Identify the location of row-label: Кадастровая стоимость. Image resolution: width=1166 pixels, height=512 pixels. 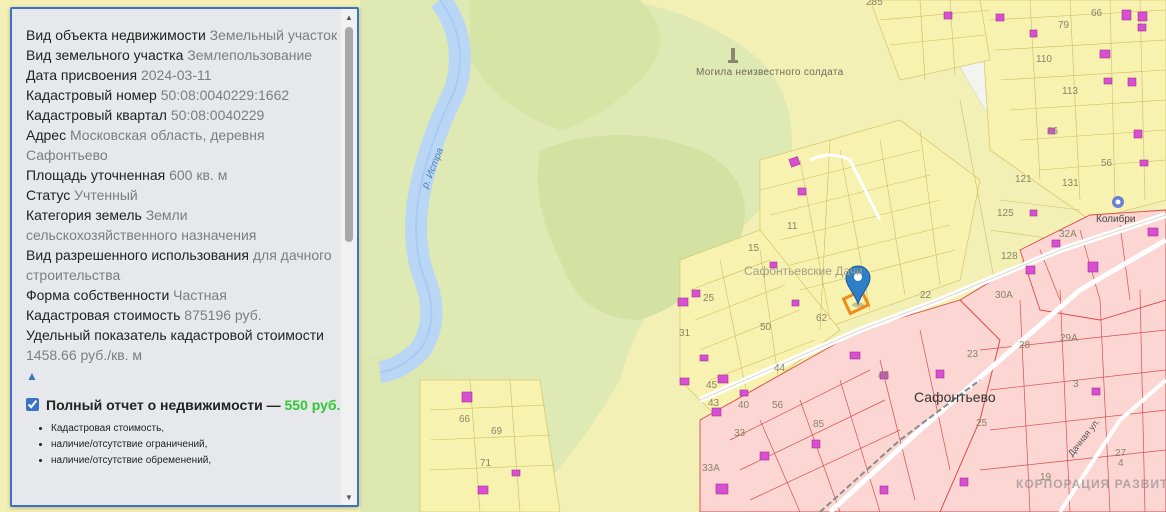
(103, 315).